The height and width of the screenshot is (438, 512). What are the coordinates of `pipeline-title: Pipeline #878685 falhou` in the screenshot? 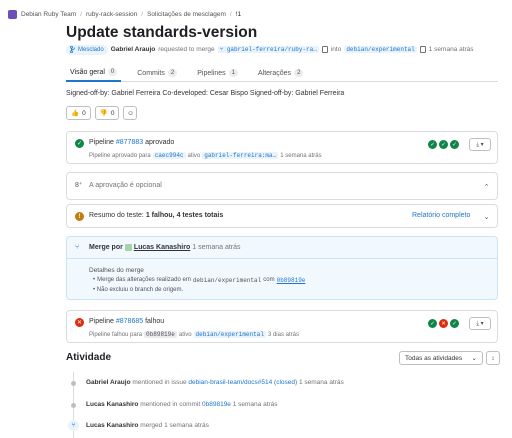 It's located at (126, 321).